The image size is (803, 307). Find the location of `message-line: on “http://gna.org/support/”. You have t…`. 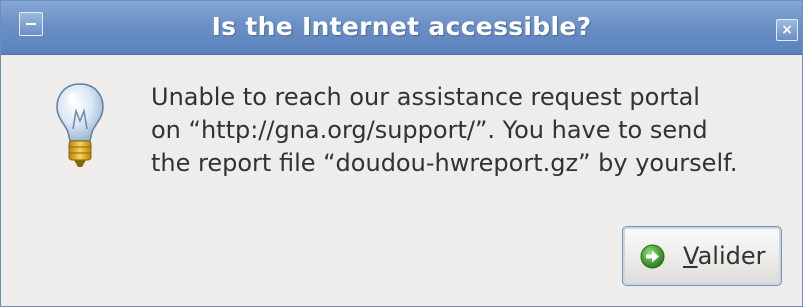

message-line: on “http://gna.org/support/”. You have t… is located at coordinates (429, 130).